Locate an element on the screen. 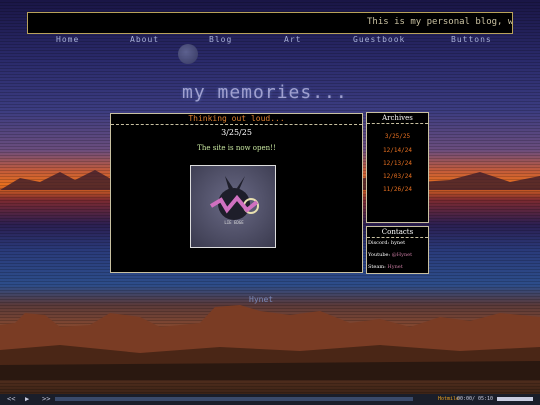 This screenshot has height=405, width=540. post-image: LIE EDGE is located at coordinates (233, 206).